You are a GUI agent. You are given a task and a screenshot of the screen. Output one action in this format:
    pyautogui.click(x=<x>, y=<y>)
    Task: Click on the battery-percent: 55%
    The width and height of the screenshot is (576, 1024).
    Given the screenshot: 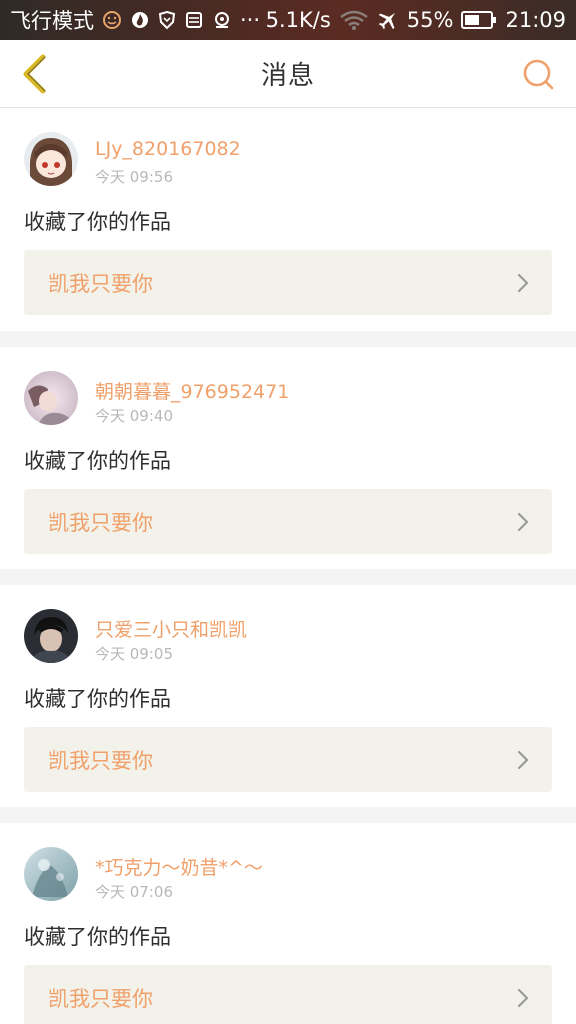 What is the action you would take?
    pyautogui.click(x=430, y=20)
    